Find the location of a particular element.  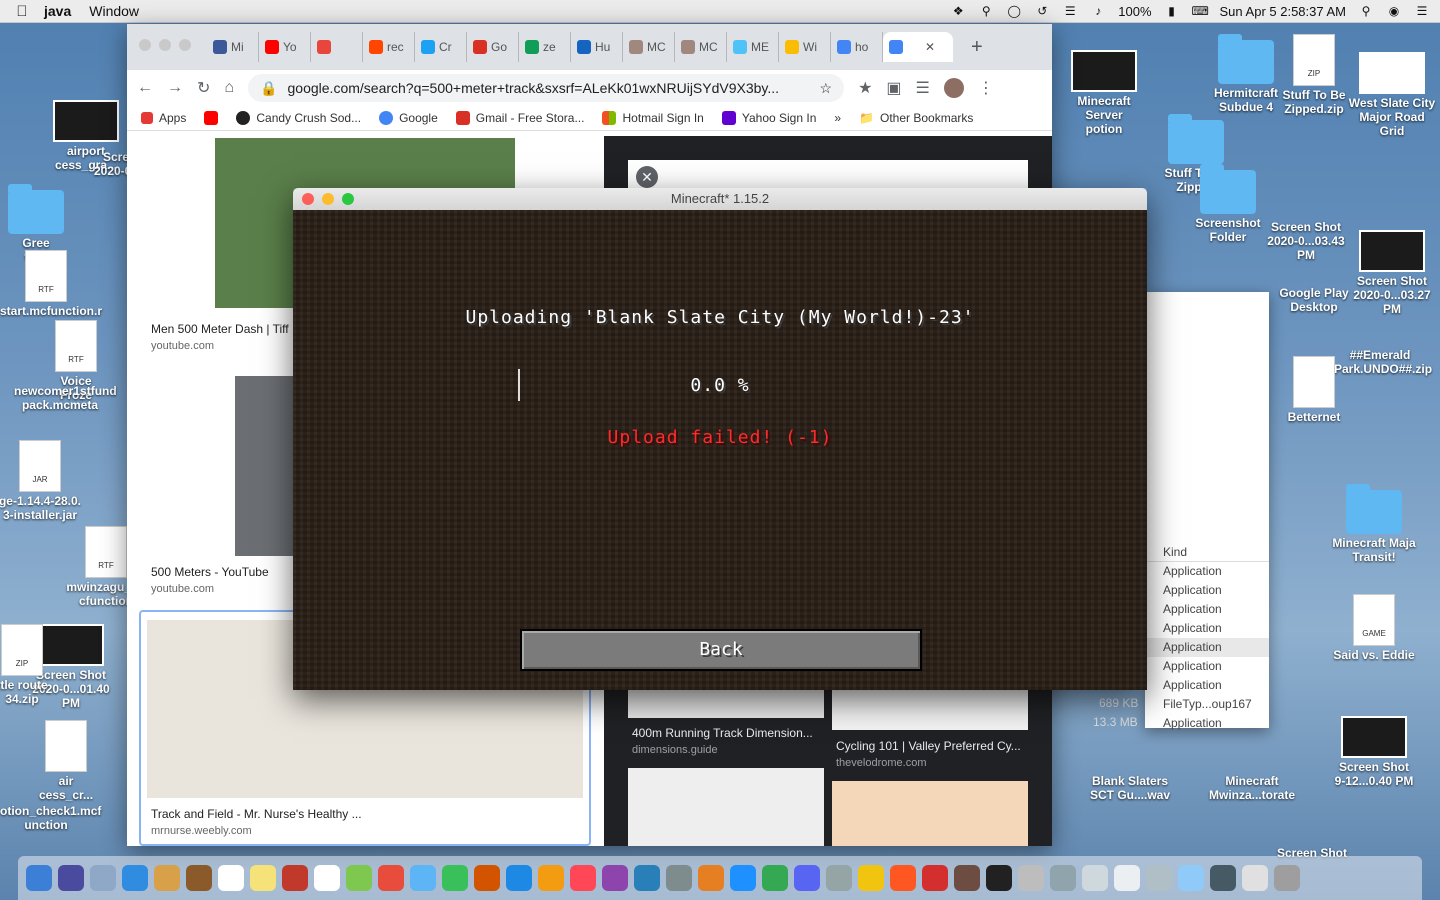

result-title: 500 Meters - YouTube is located at coordinates (210, 572).